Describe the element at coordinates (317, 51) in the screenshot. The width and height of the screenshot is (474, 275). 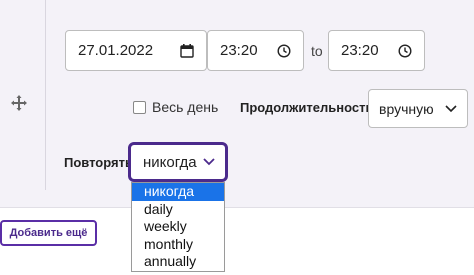
I see `to-label: to` at that location.